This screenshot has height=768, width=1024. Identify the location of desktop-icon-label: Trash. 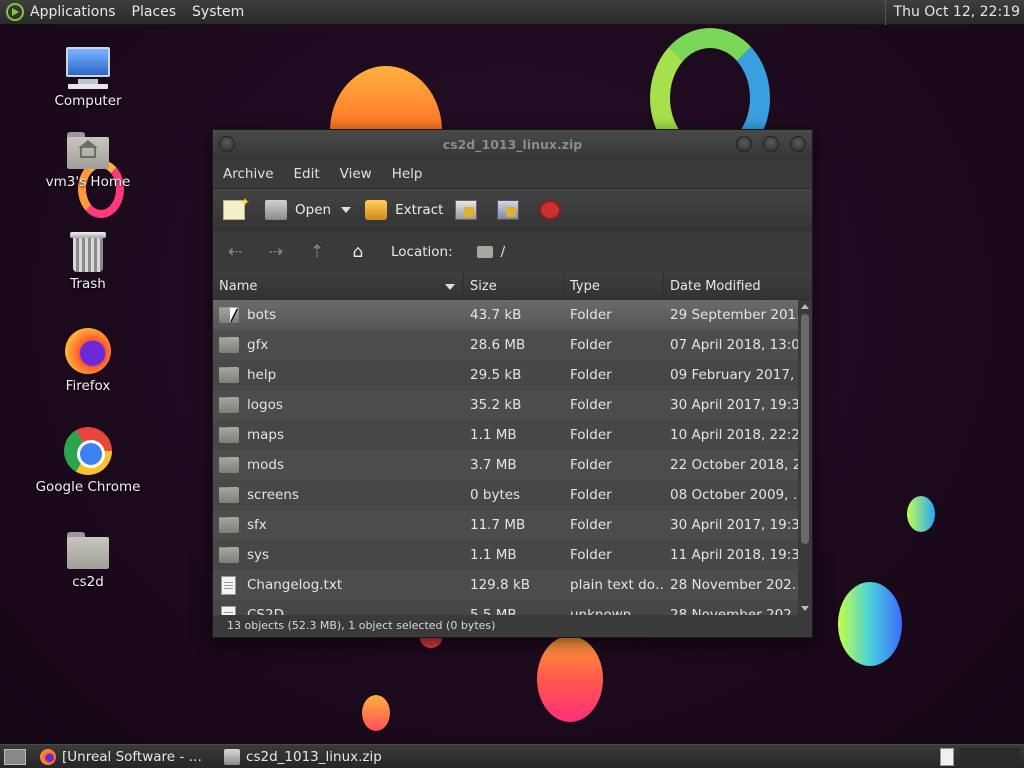
(88, 284).